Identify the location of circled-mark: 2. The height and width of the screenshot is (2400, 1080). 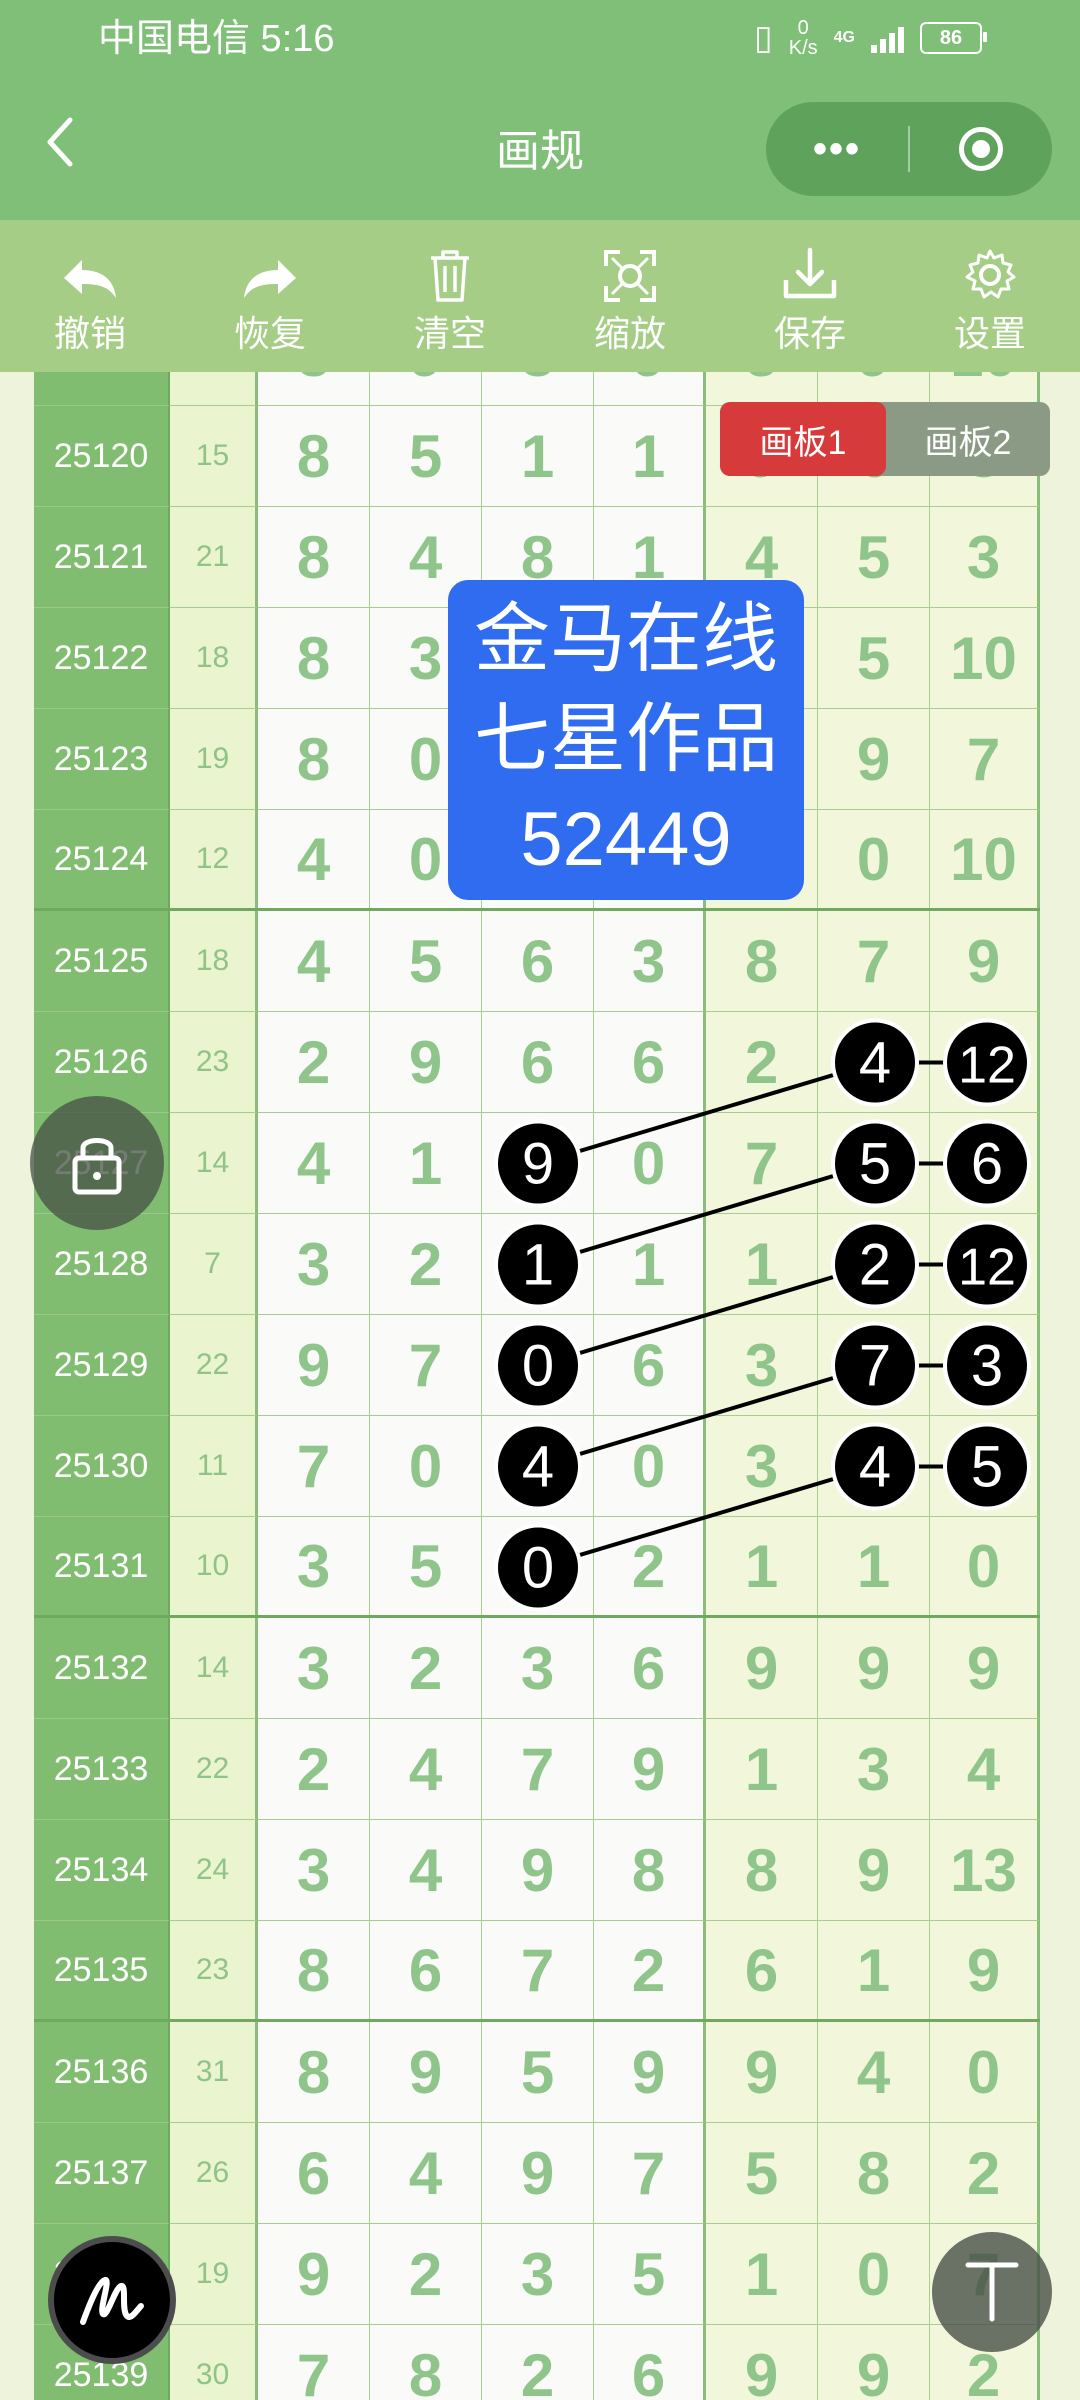
(875, 1264).